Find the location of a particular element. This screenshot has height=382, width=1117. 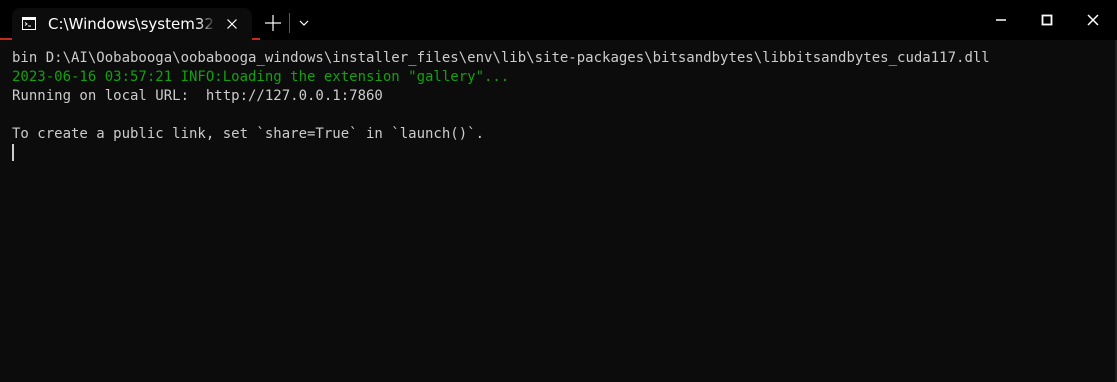

chevron-down-icon is located at coordinates (304, 23).